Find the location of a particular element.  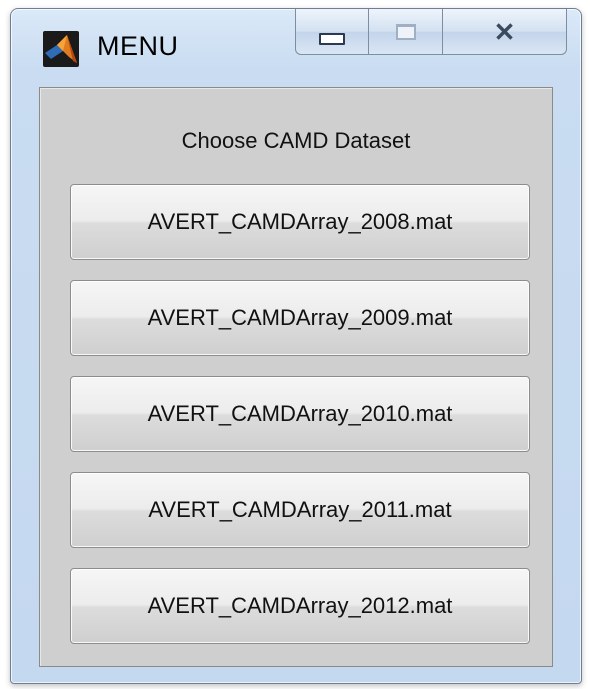

minimize-button is located at coordinates (332, 32).